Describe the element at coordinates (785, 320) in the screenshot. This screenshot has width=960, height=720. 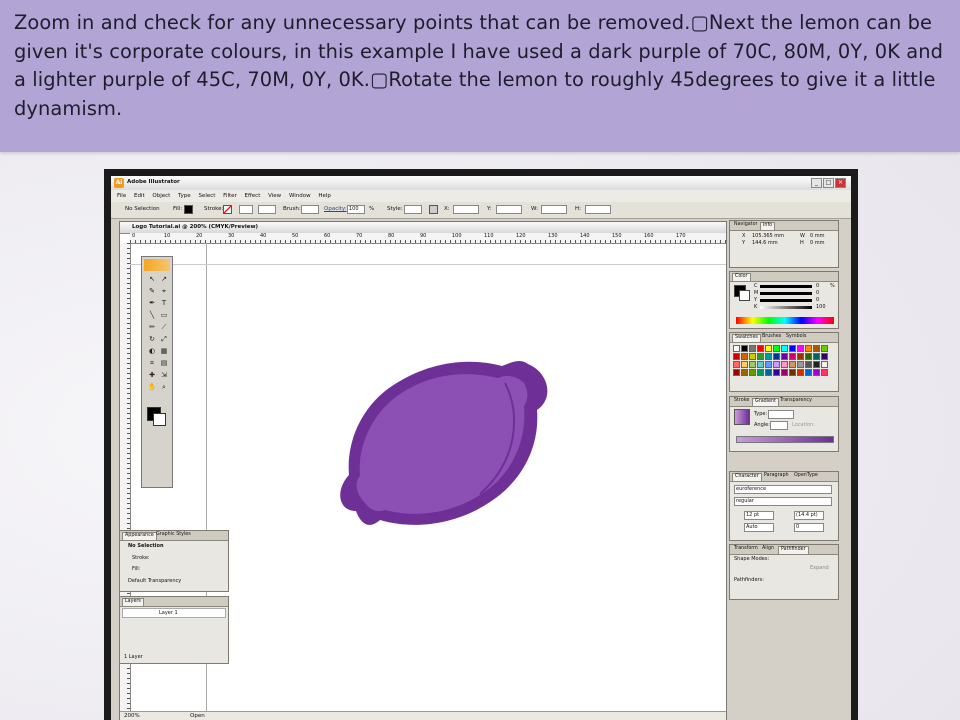
I see `color-spectrum-bar` at that location.